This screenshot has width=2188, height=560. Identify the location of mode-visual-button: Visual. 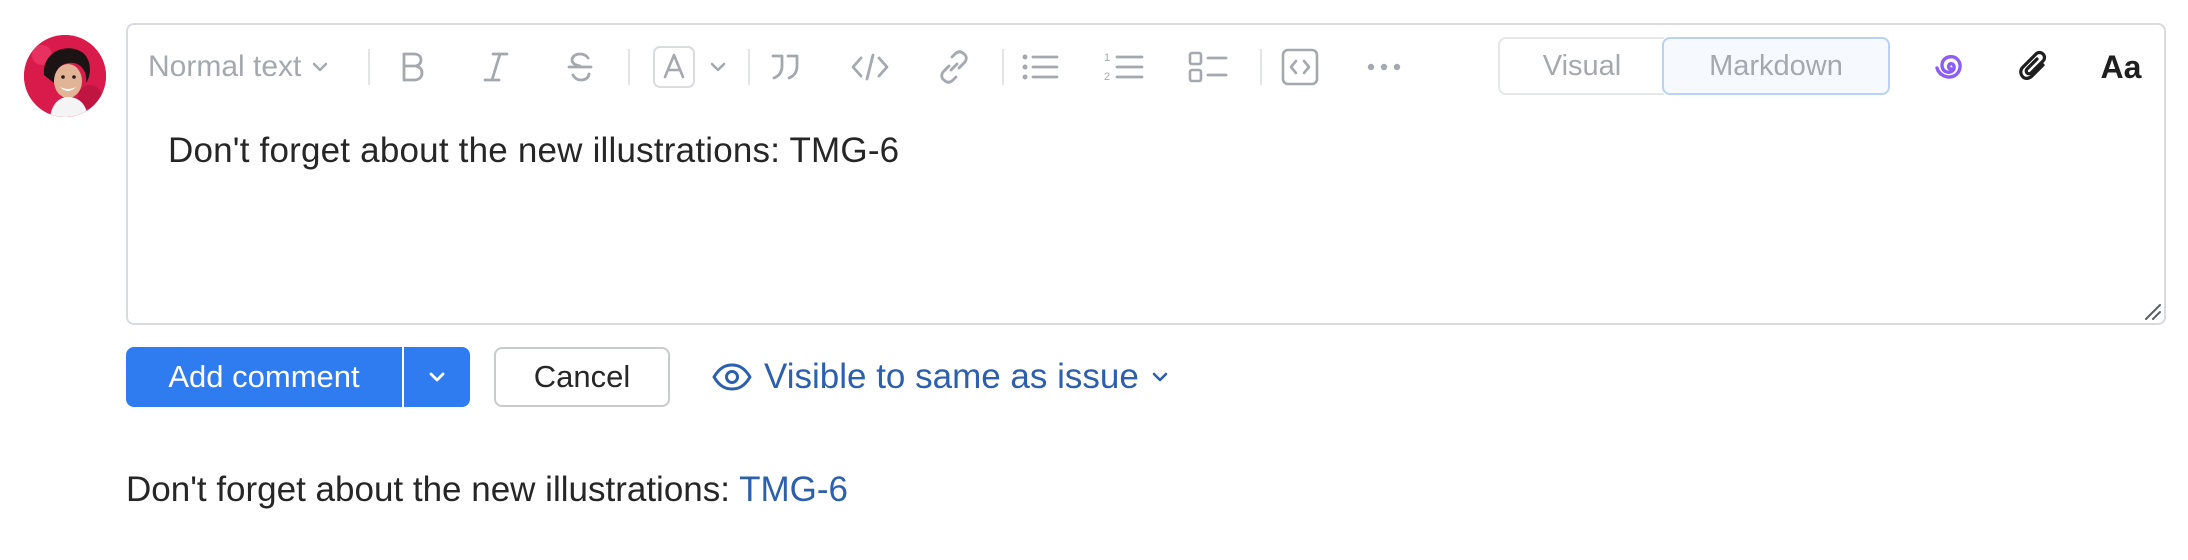
(1581, 66).